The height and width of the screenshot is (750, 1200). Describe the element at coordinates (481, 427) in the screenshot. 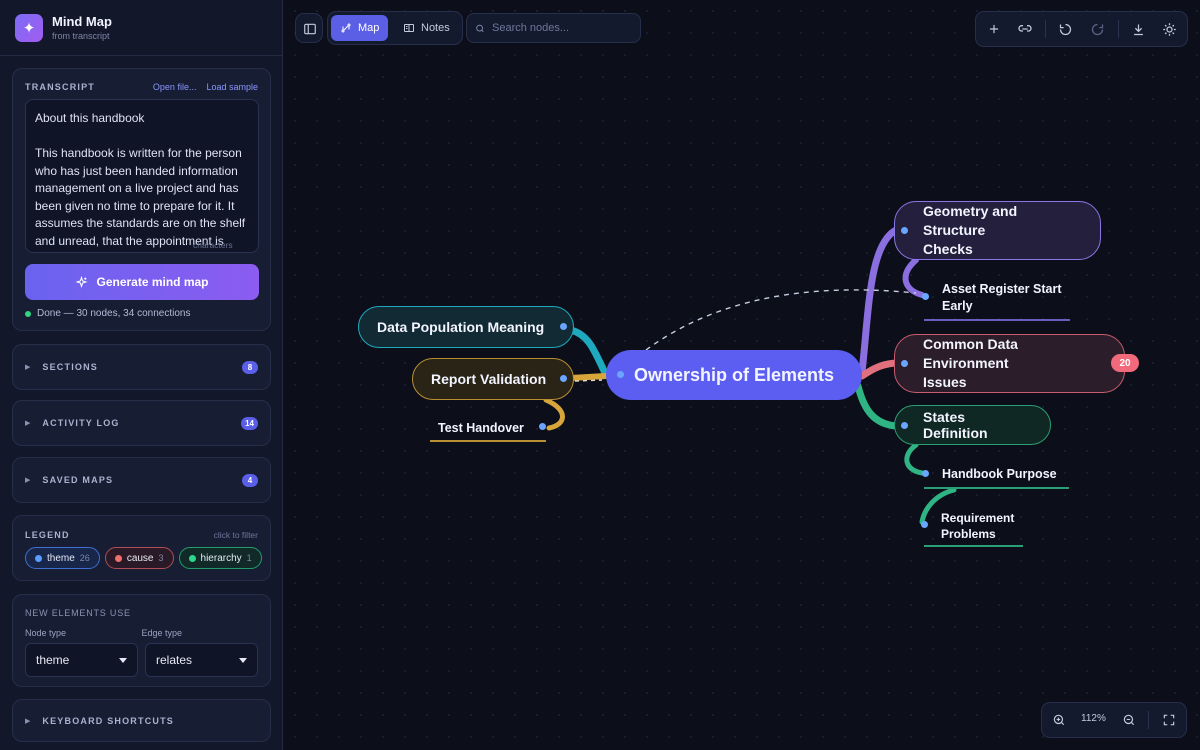

I see `node-label: Test Handover` at that location.